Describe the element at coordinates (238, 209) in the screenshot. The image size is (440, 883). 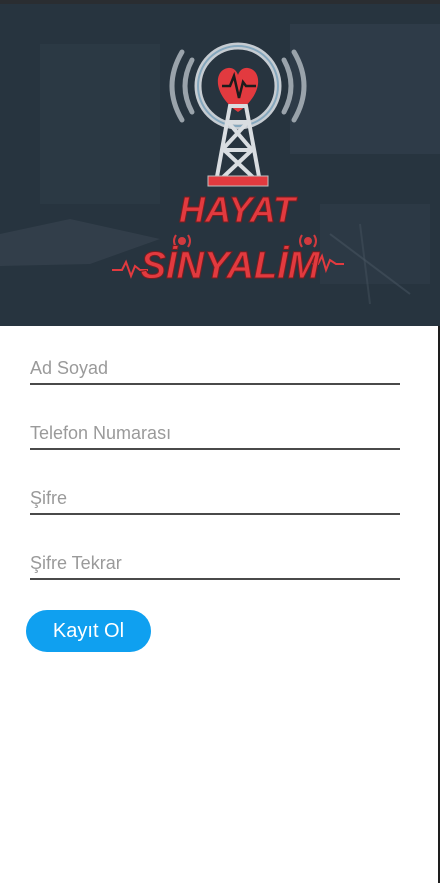
I see `logo-title-line1: HAYAT` at that location.